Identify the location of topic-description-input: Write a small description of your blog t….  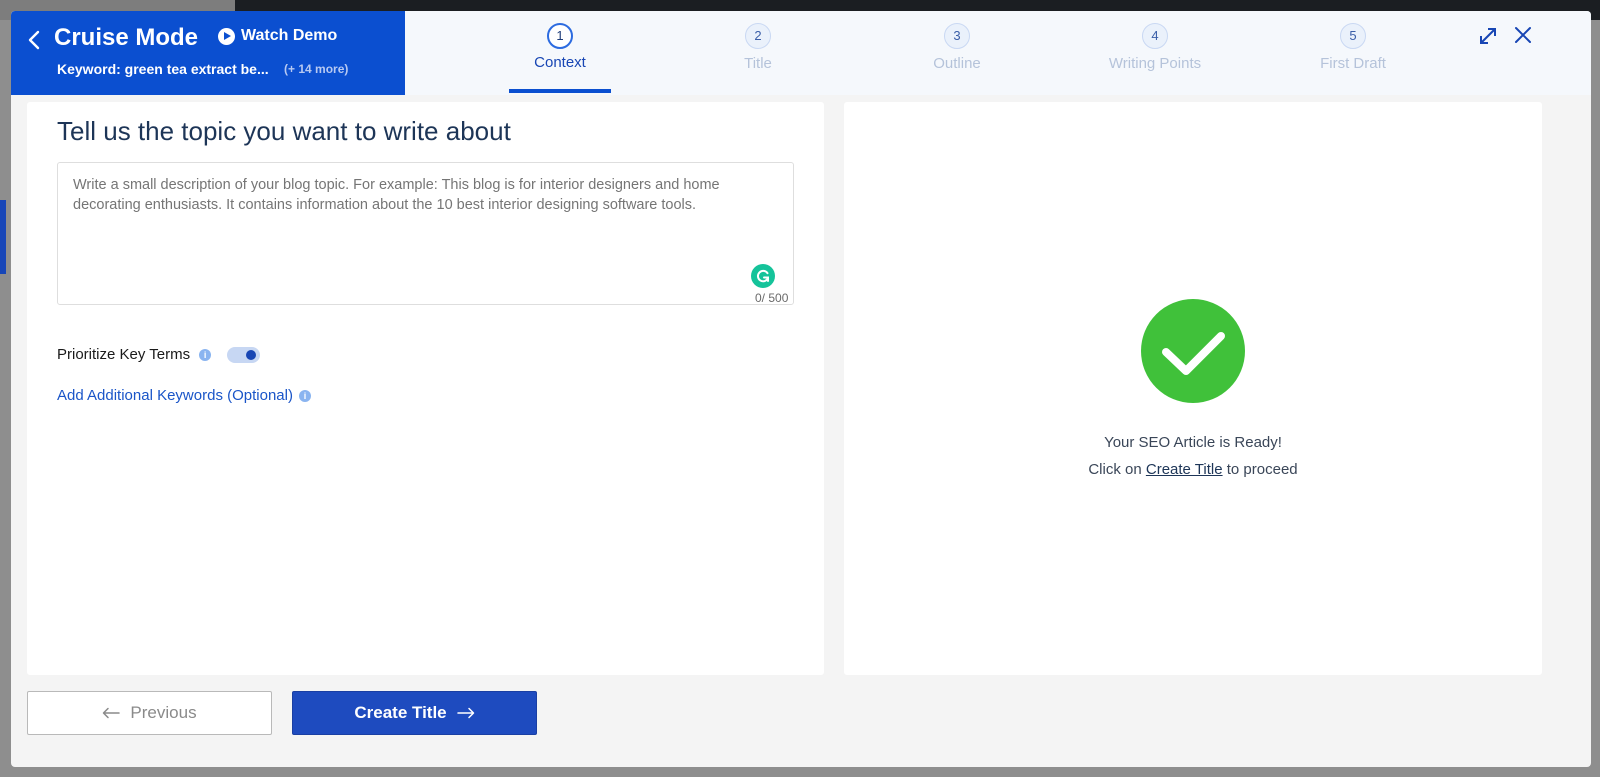
(425, 233).